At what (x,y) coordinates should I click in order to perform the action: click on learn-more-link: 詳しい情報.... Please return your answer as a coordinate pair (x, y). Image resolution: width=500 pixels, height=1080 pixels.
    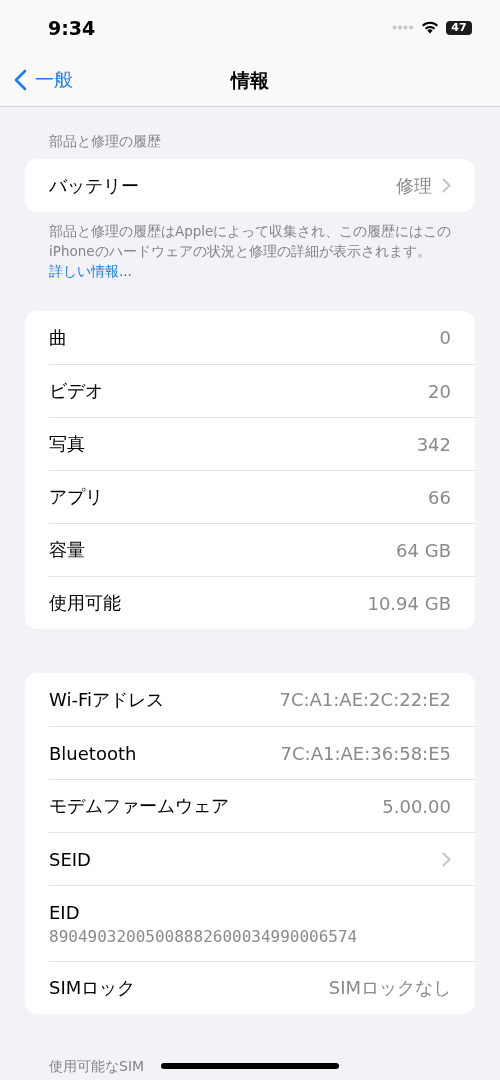
    Looking at the image, I should click on (90, 271).